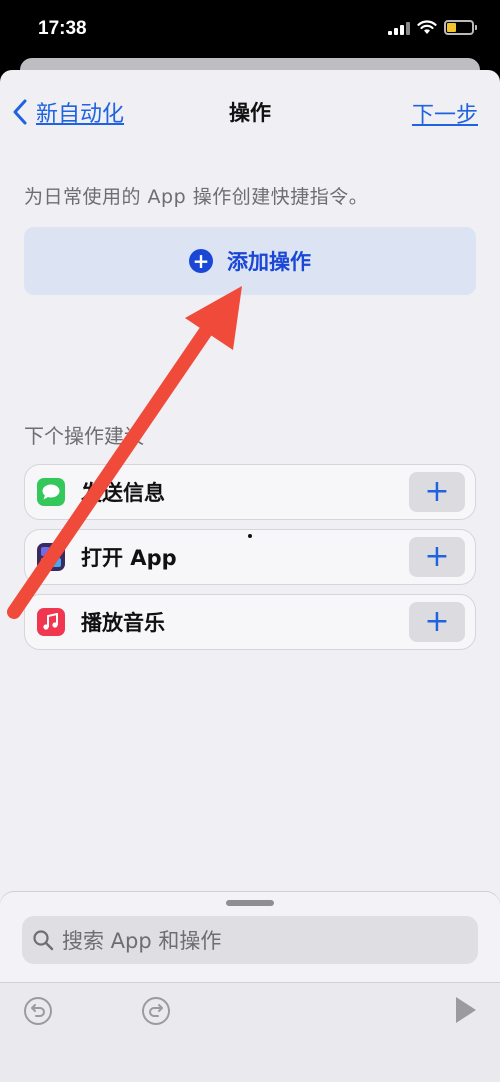 This screenshot has height=1082, width=500. I want to click on status-time: 17:38, so click(62, 28).